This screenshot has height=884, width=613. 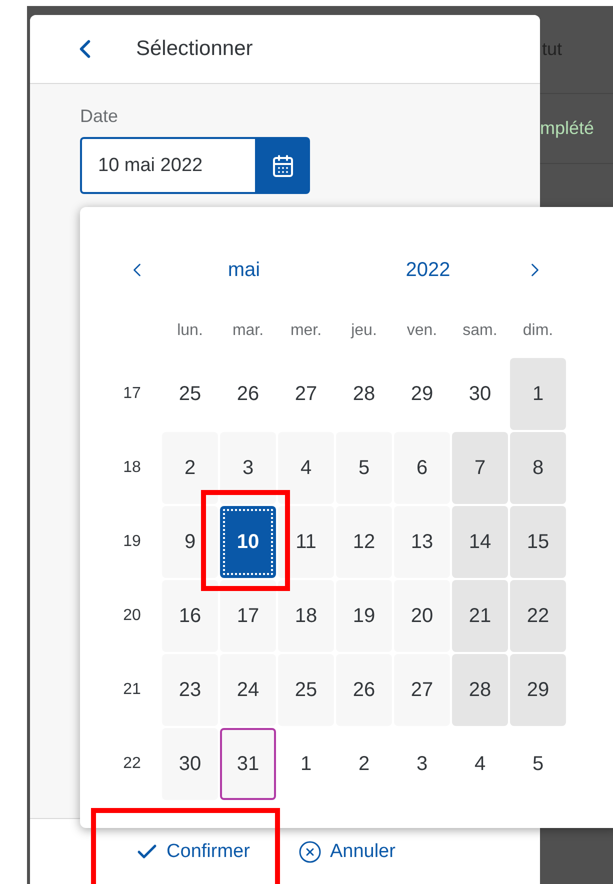 What do you see at coordinates (194, 49) in the screenshot?
I see `dialog-title: Sélectionner` at bounding box center [194, 49].